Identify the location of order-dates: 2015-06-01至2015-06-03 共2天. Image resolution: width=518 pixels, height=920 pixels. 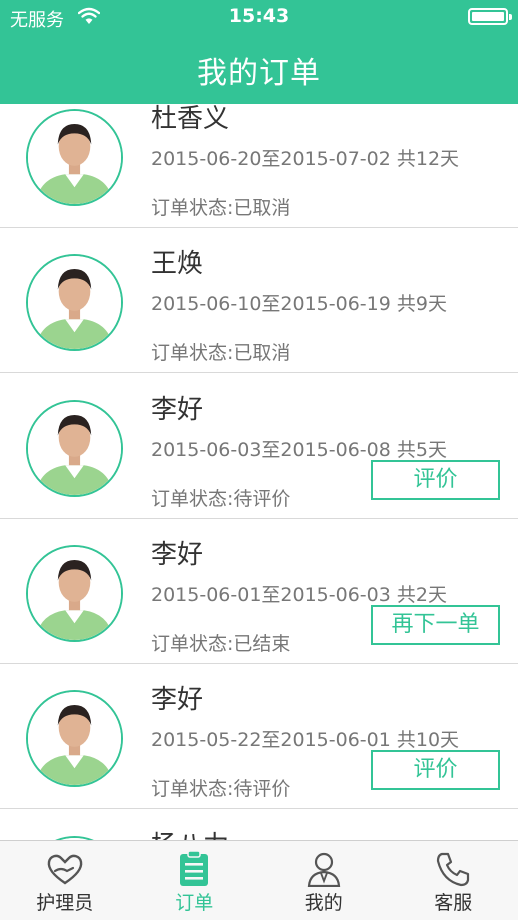
(299, 595).